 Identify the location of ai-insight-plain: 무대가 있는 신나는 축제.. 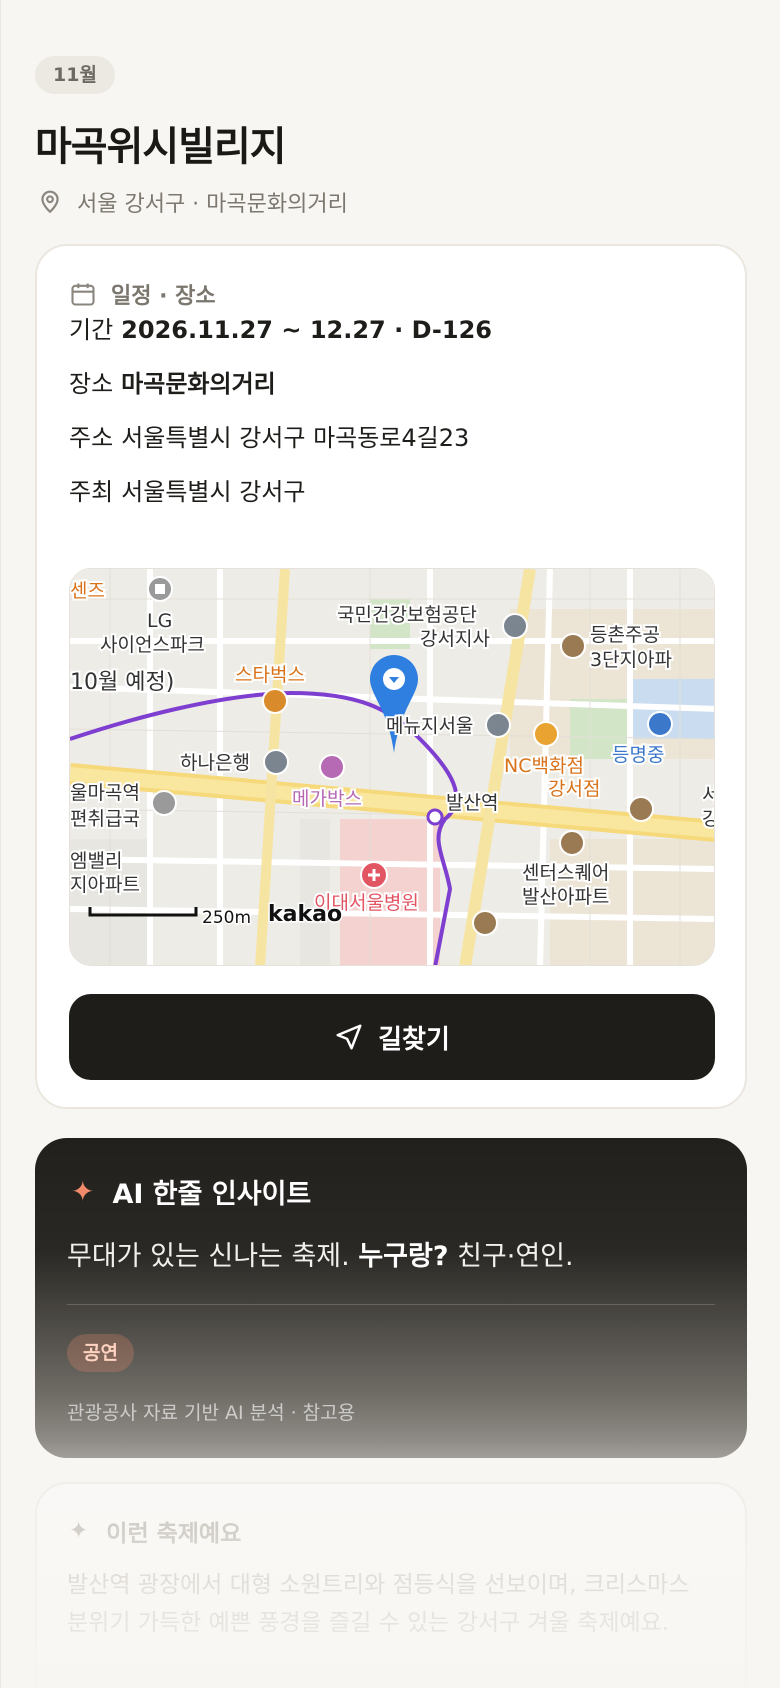
(213, 1256).